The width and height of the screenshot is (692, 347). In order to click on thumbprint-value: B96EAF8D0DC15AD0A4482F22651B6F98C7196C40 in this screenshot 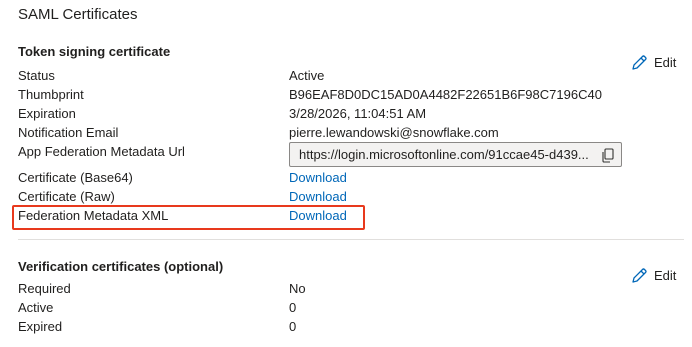, I will do `click(445, 94)`.